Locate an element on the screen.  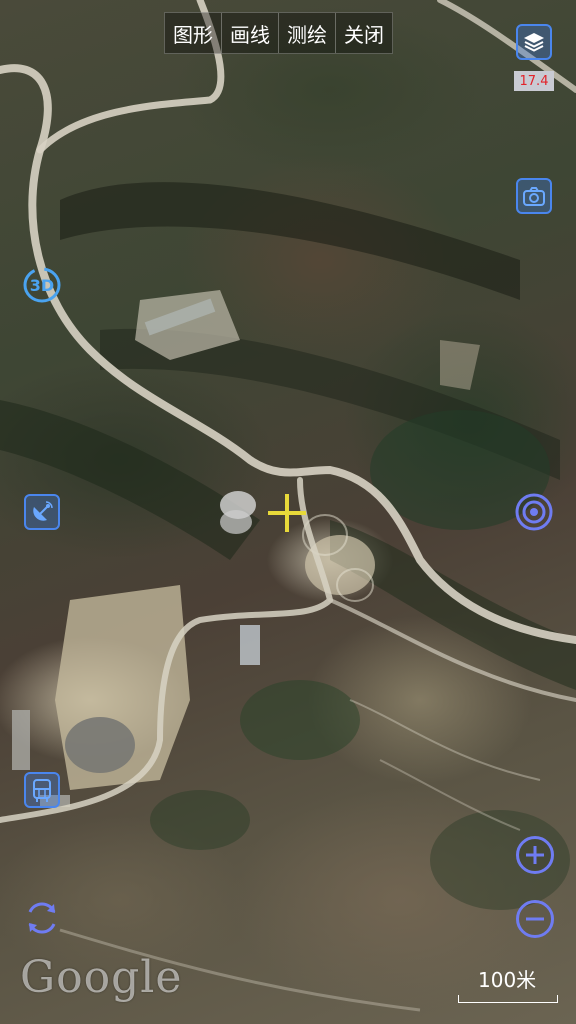
plus-icon is located at coordinates (535, 855).